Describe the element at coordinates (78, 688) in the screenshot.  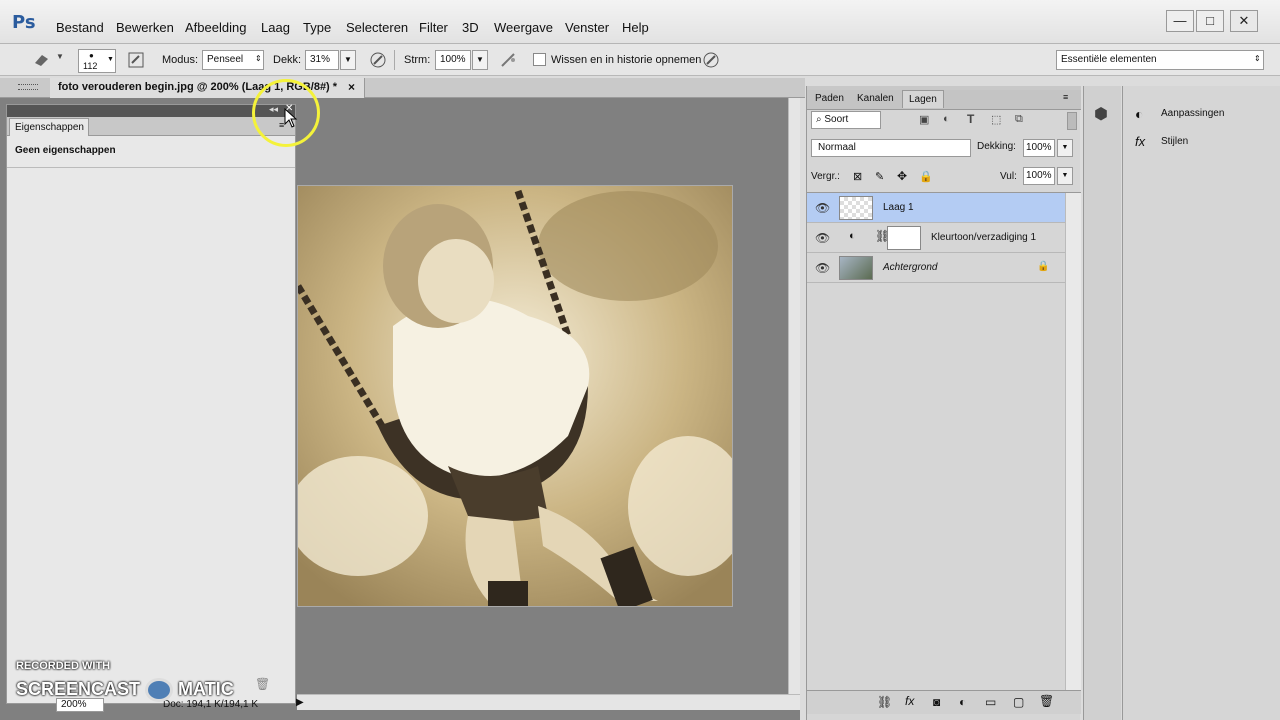
I see `watermark-line2: SCREENCAST` at that location.